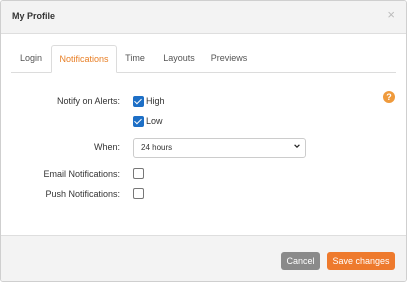 The width and height of the screenshot is (407, 282). Describe the element at coordinates (34, 16) in the screenshot. I see `dialog-title: My Profile` at that location.